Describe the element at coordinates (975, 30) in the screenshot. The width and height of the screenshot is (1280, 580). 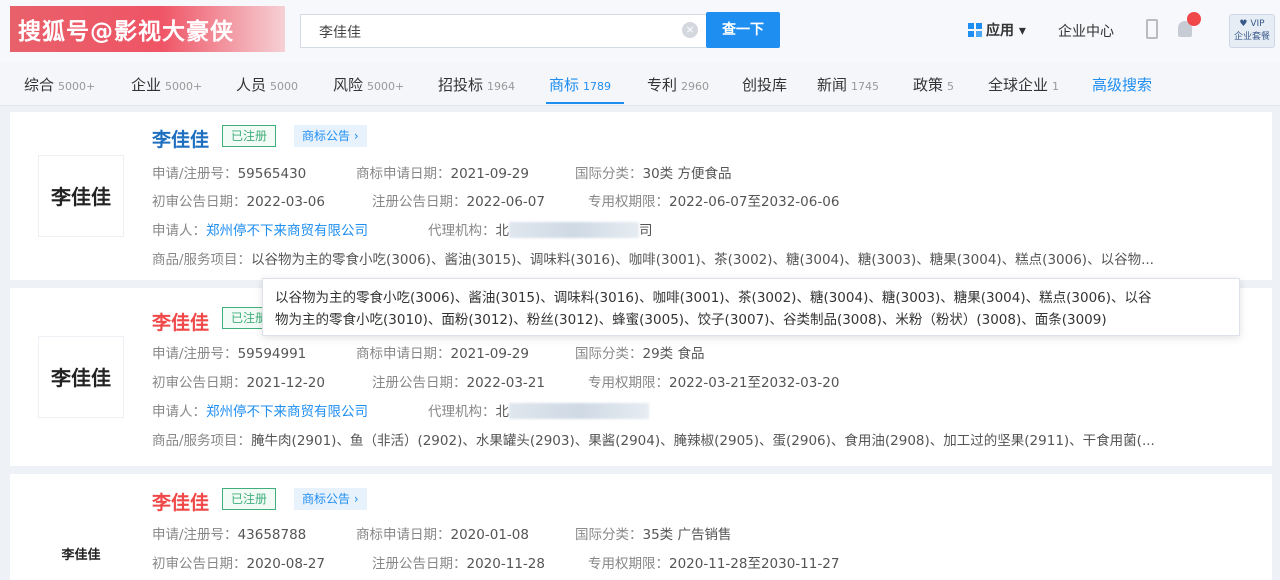
I see `apps-grid-icon` at that location.